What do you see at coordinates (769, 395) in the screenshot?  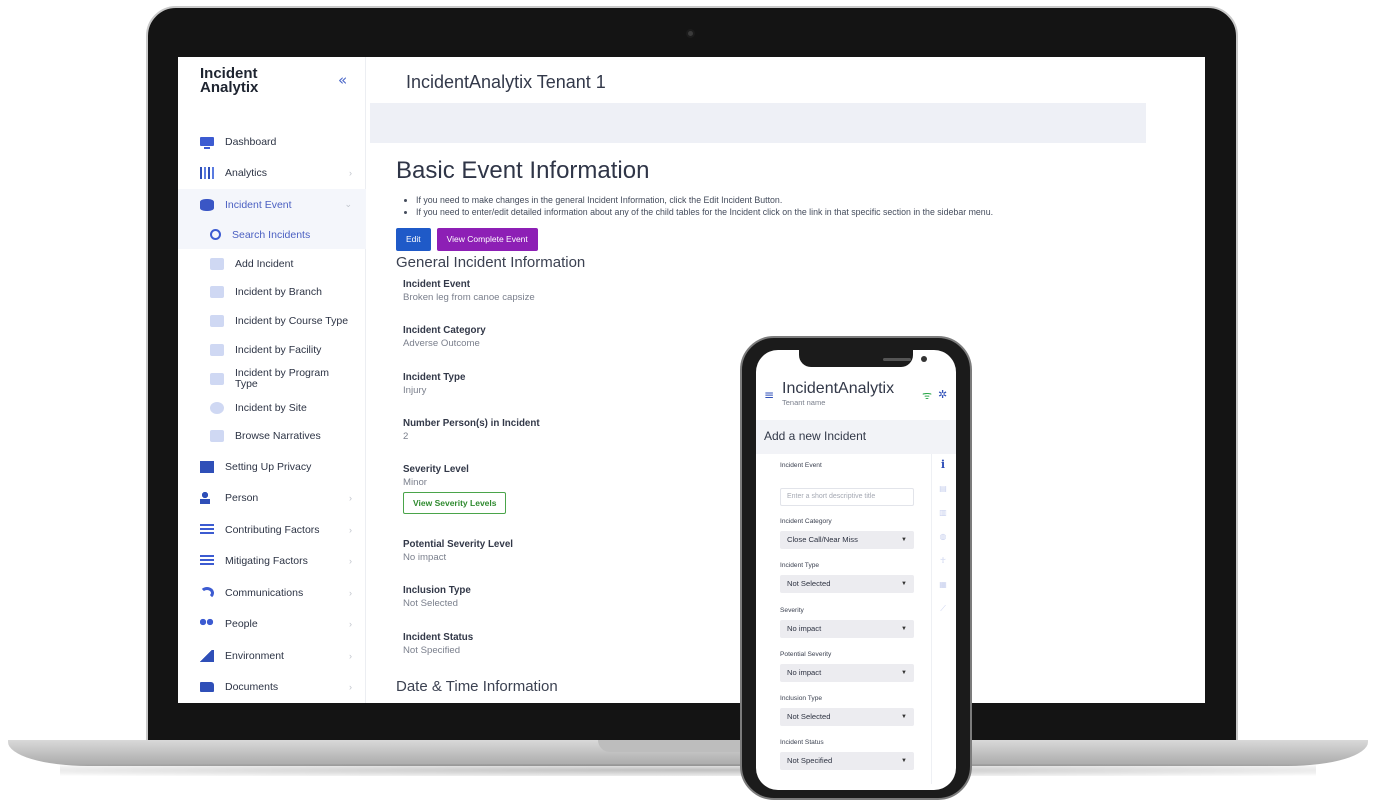 I see `hamburger-menu-icon: ≡` at bounding box center [769, 395].